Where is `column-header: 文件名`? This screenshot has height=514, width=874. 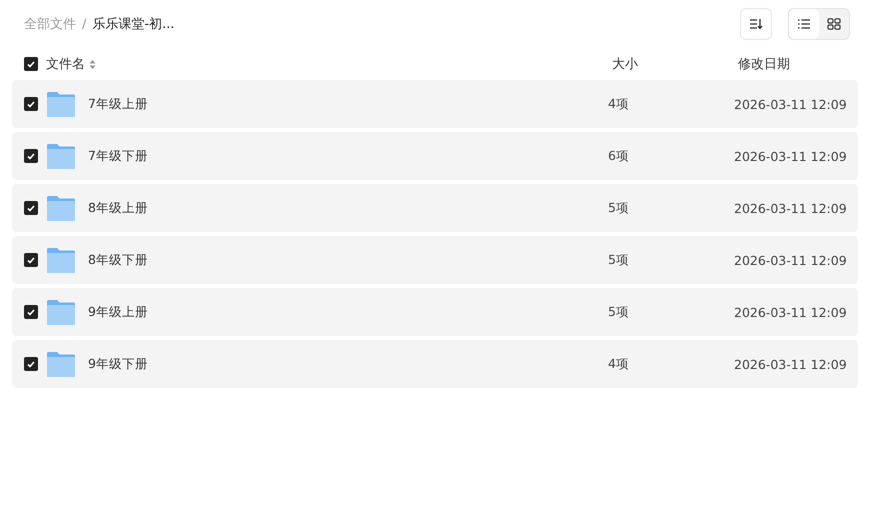
column-header: 文件名 is located at coordinates (65, 64).